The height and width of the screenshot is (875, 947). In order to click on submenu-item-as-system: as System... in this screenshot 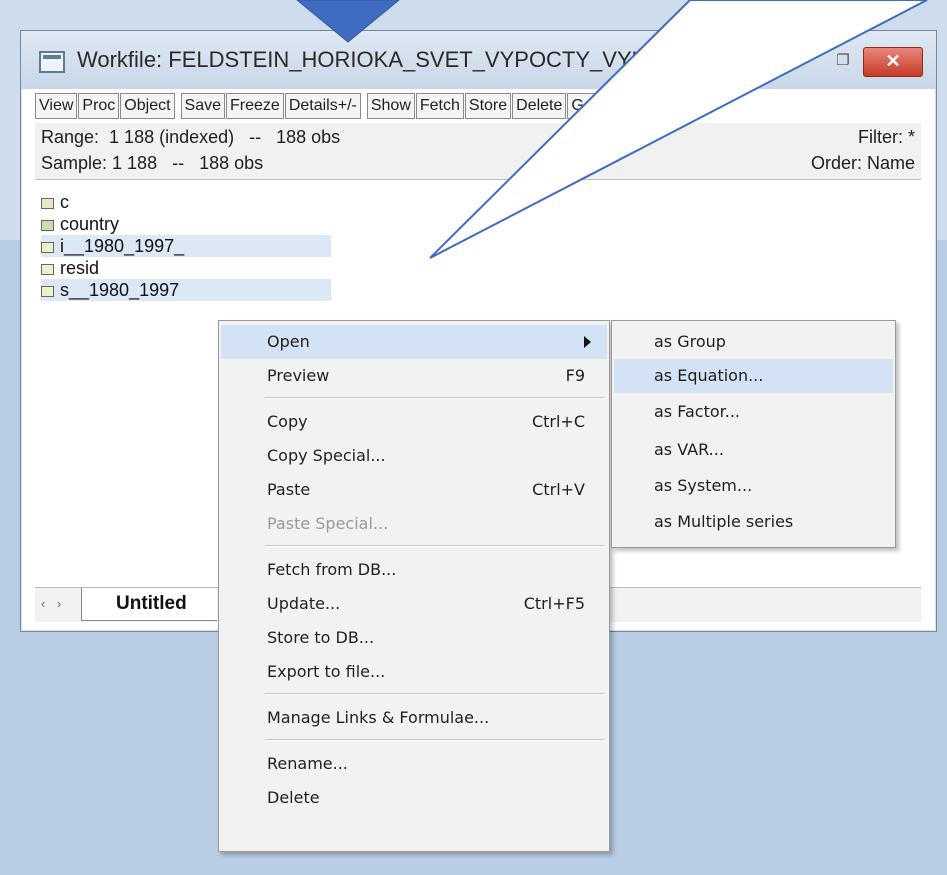, I will do `click(753, 486)`.